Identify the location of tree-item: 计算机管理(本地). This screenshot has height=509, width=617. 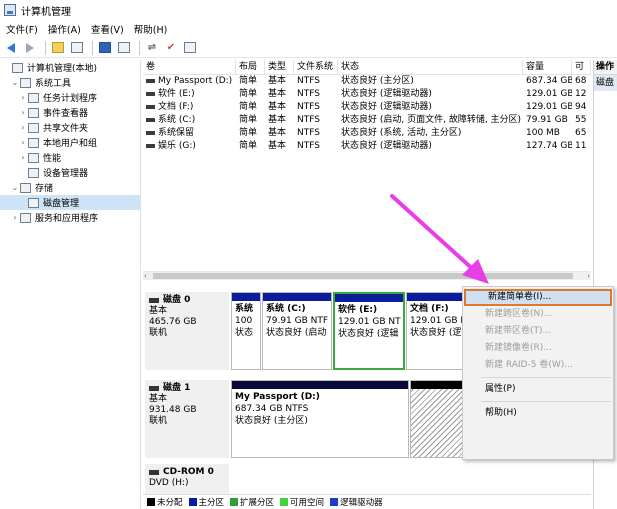
(70, 67).